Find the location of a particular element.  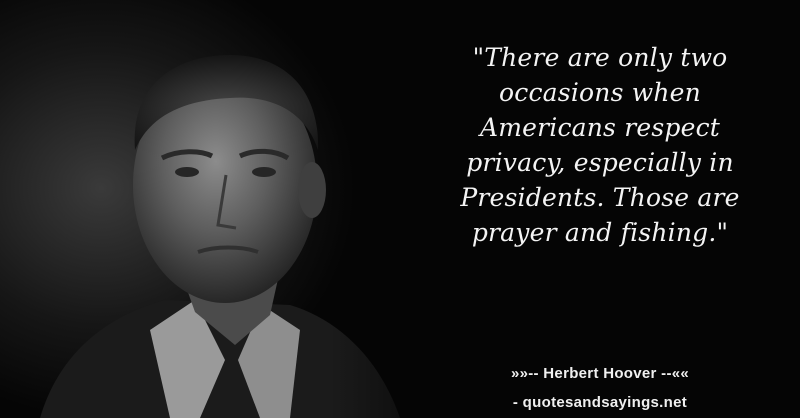

quote-line: Americans respect is located at coordinates (600, 127).